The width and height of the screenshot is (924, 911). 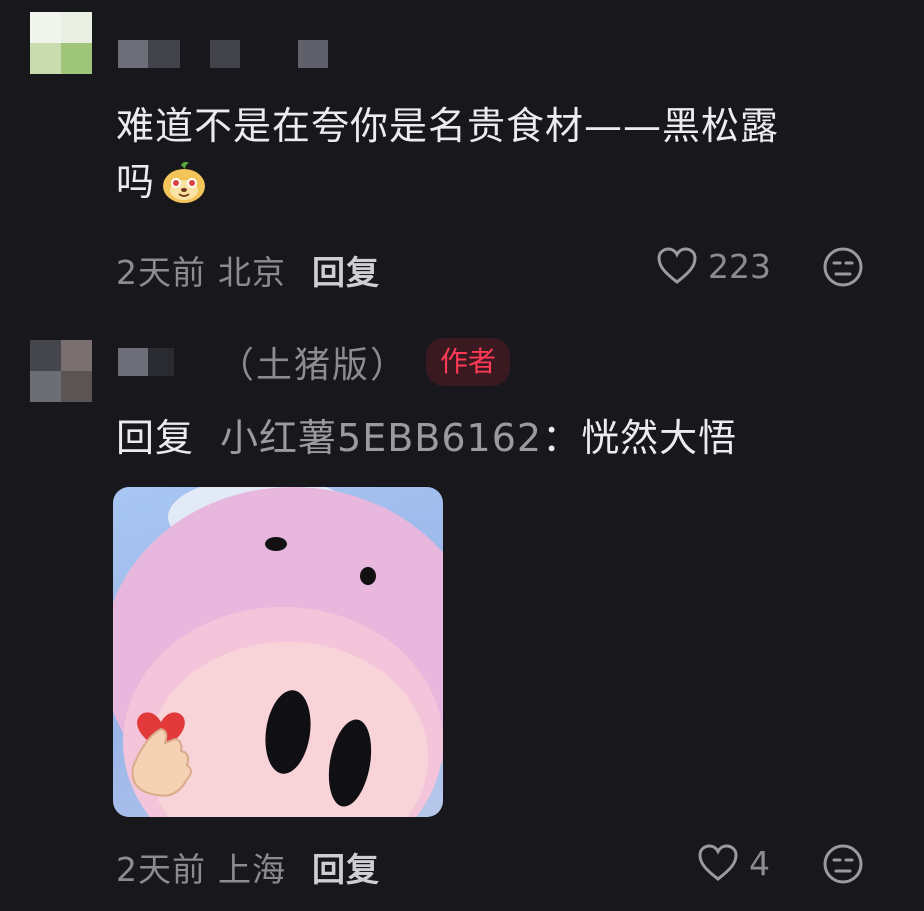 What do you see at coordinates (252, 869) in the screenshot?
I see `comment-location: 上海` at bounding box center [252, 869].